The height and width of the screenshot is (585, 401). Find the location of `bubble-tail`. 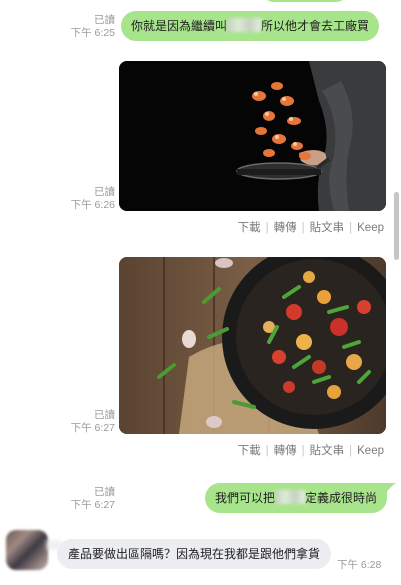

bubble-tail is located at coordinates (390, 488).